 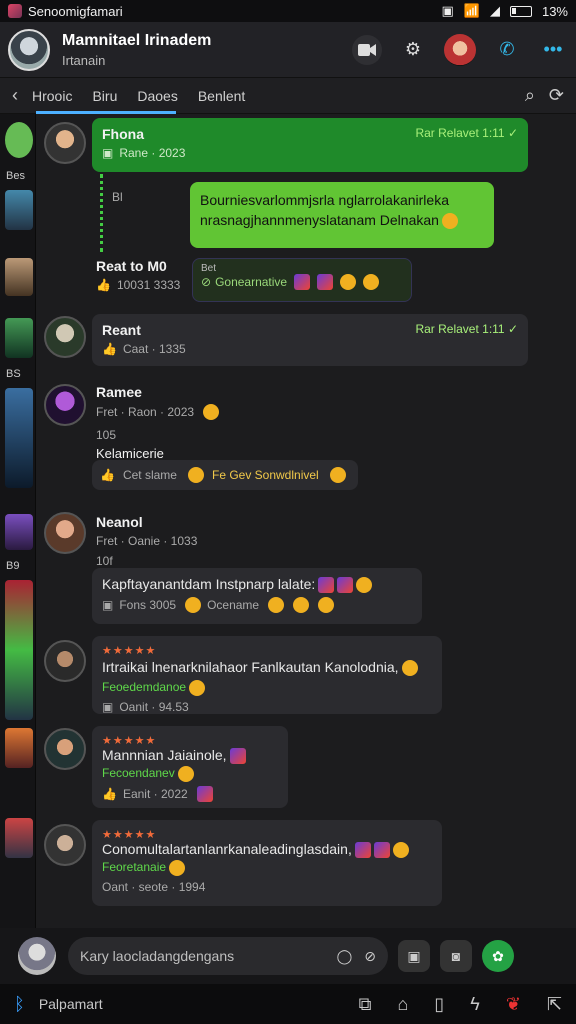 I want to click on read-status: Rar Relavet 1:11 ✓, so click(x=466, y=133).